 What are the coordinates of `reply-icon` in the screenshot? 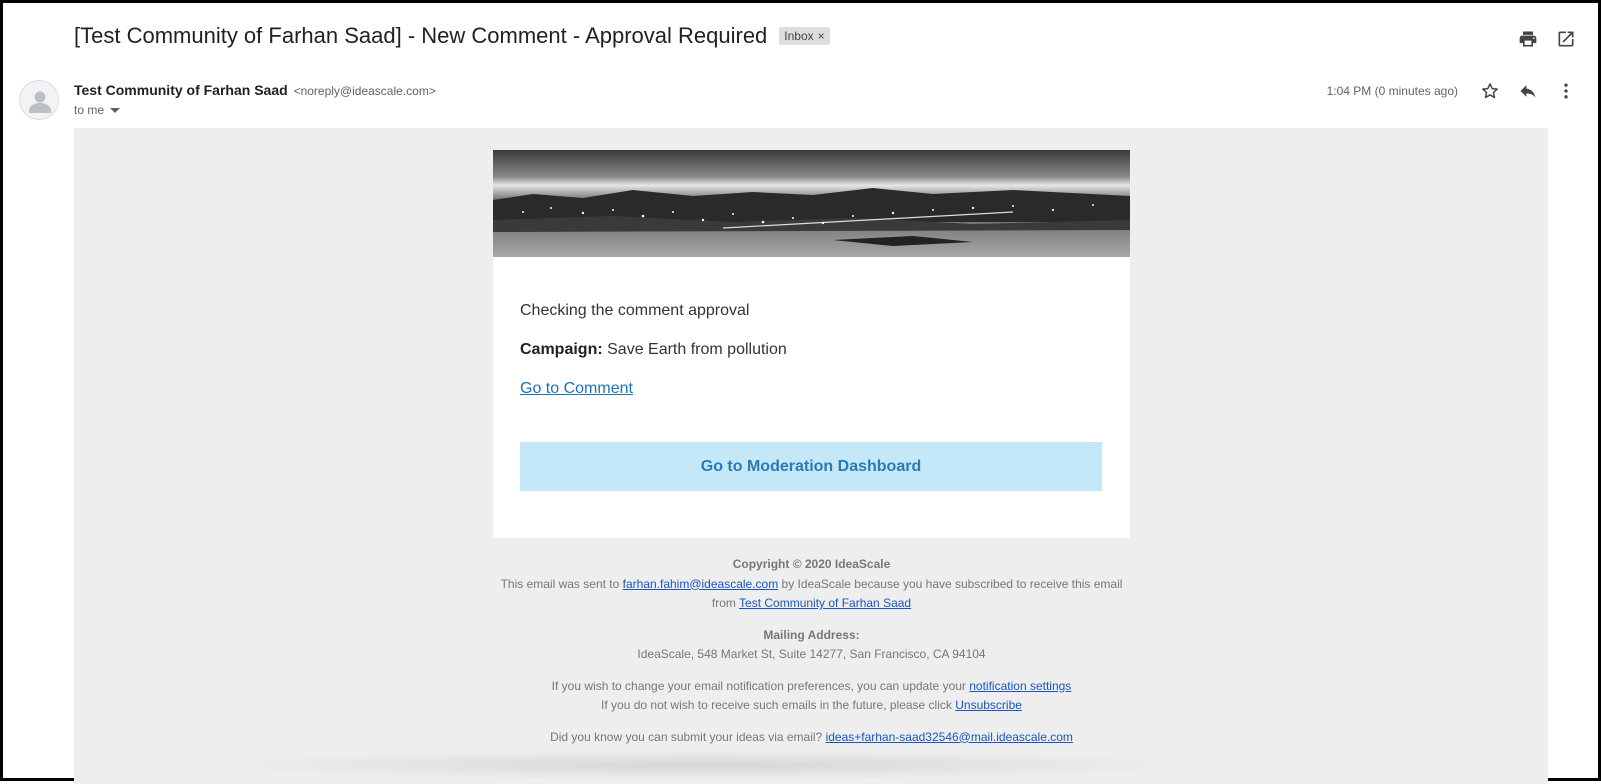 It's located at (1528, 91).